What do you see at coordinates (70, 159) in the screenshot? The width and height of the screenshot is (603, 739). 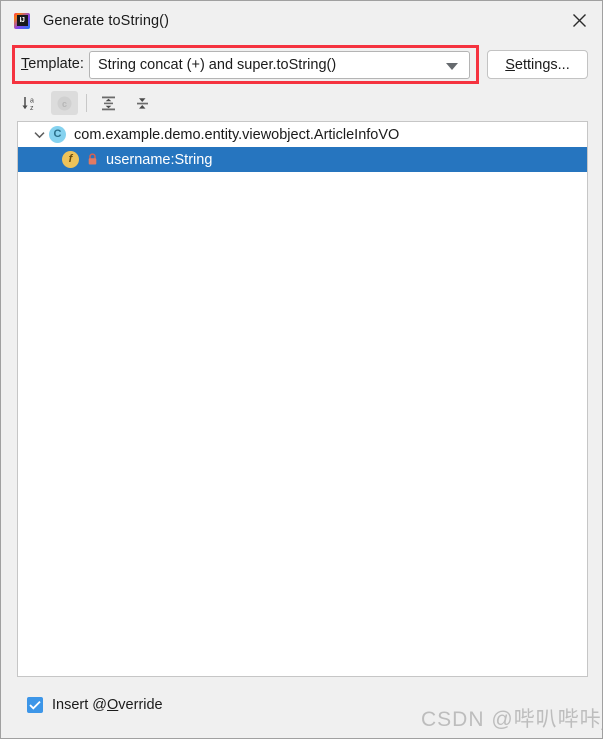 I see `field-icon: f` at bounding box center [70, 159].